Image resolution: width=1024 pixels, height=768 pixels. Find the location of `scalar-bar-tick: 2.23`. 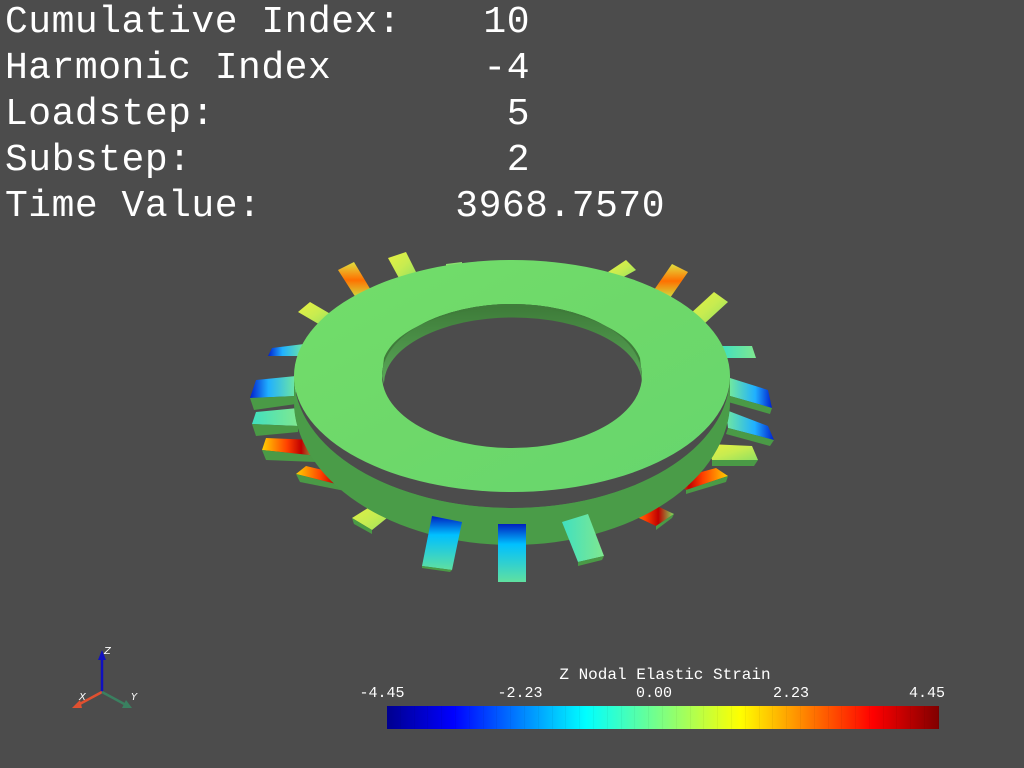

scalar-bar-tick: 2.23 is located at coordinates (791, 693).